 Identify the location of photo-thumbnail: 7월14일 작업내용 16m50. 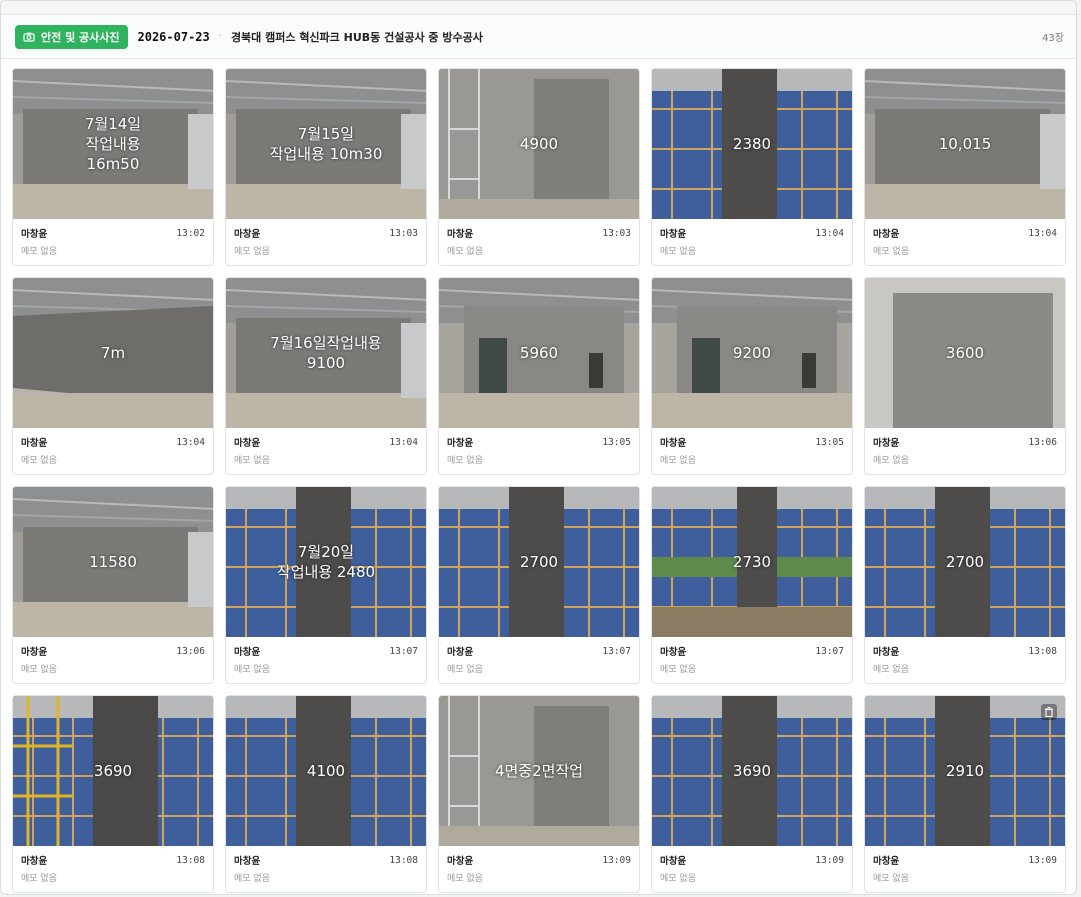
(113, 144).